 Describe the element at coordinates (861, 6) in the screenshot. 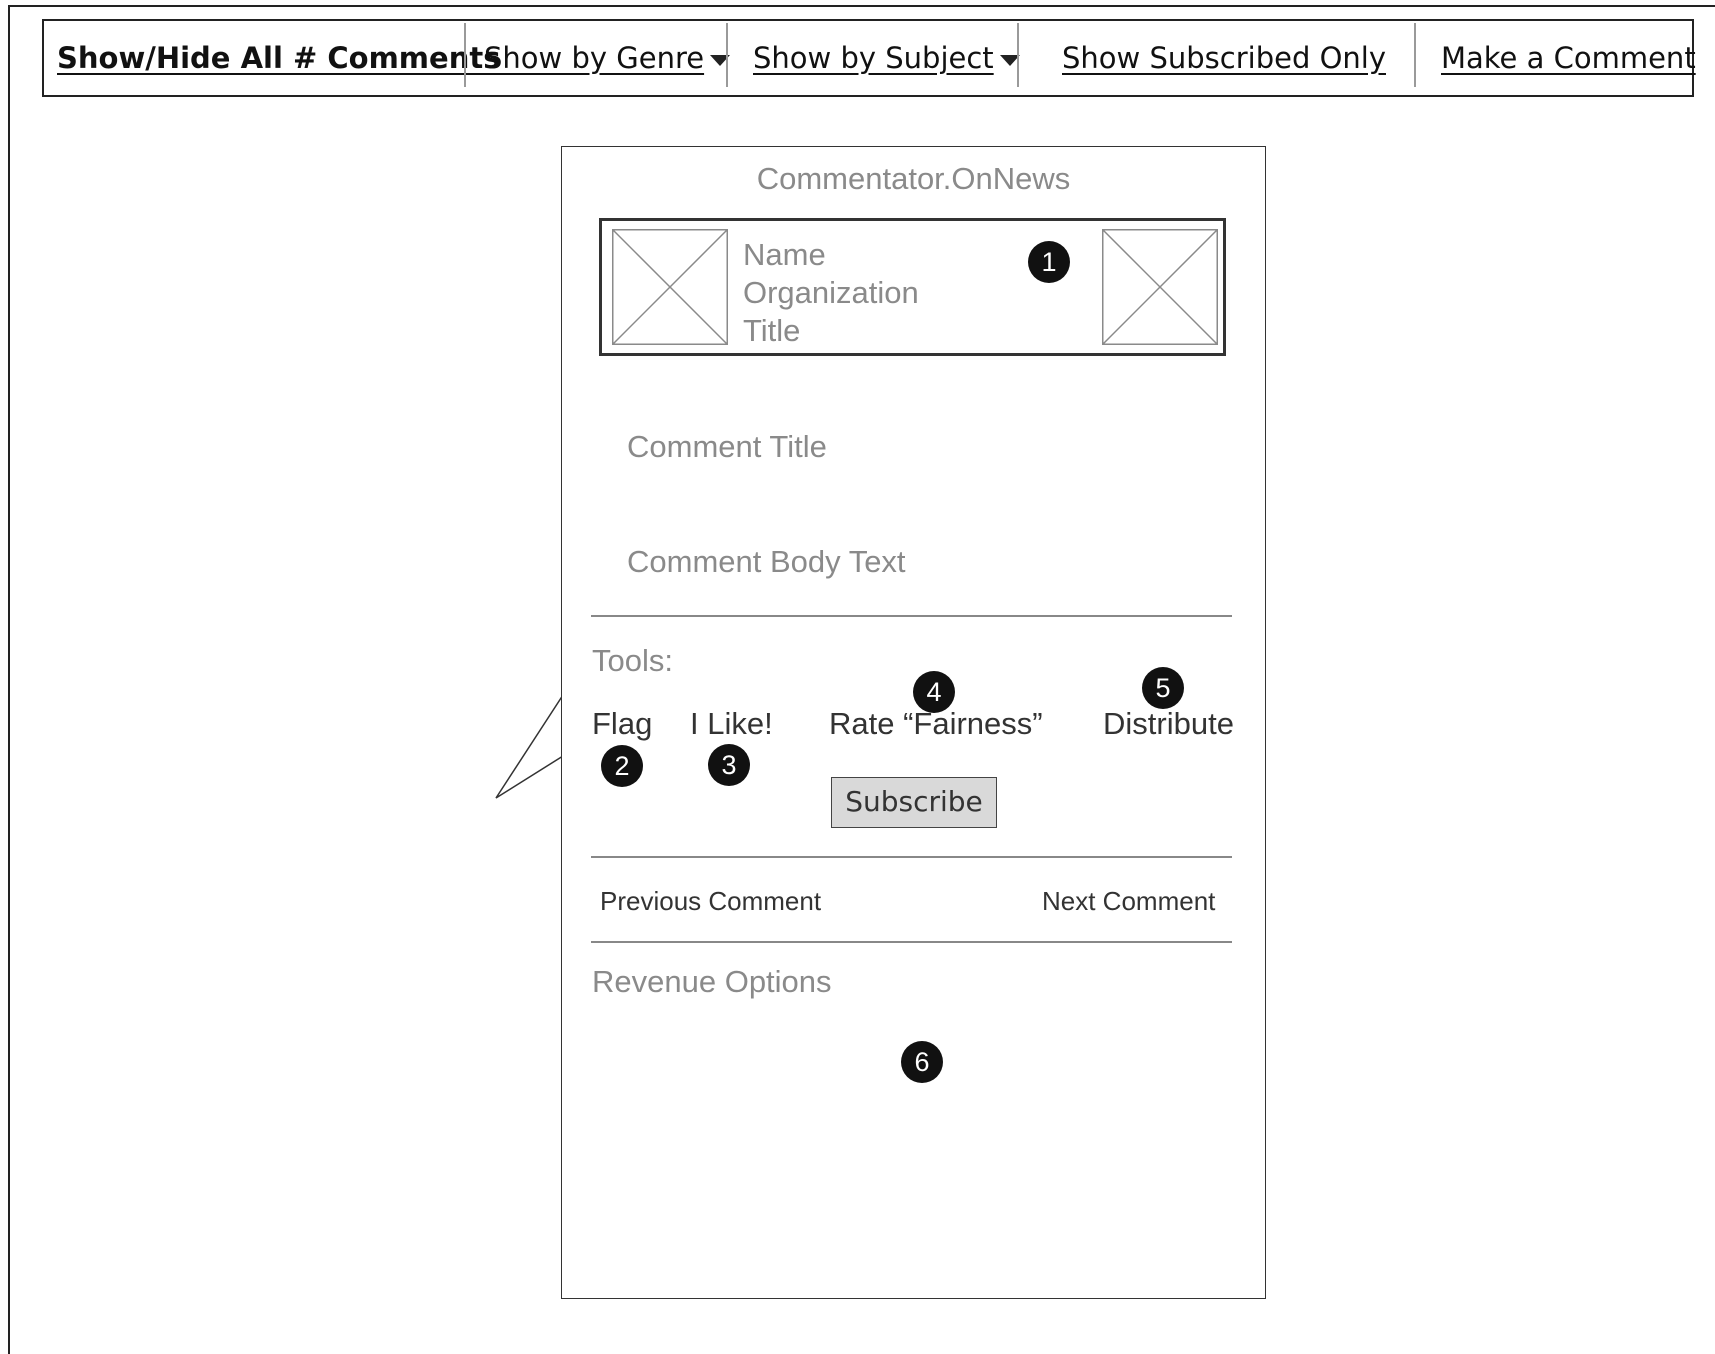

I see `frame-top-border` at that location.